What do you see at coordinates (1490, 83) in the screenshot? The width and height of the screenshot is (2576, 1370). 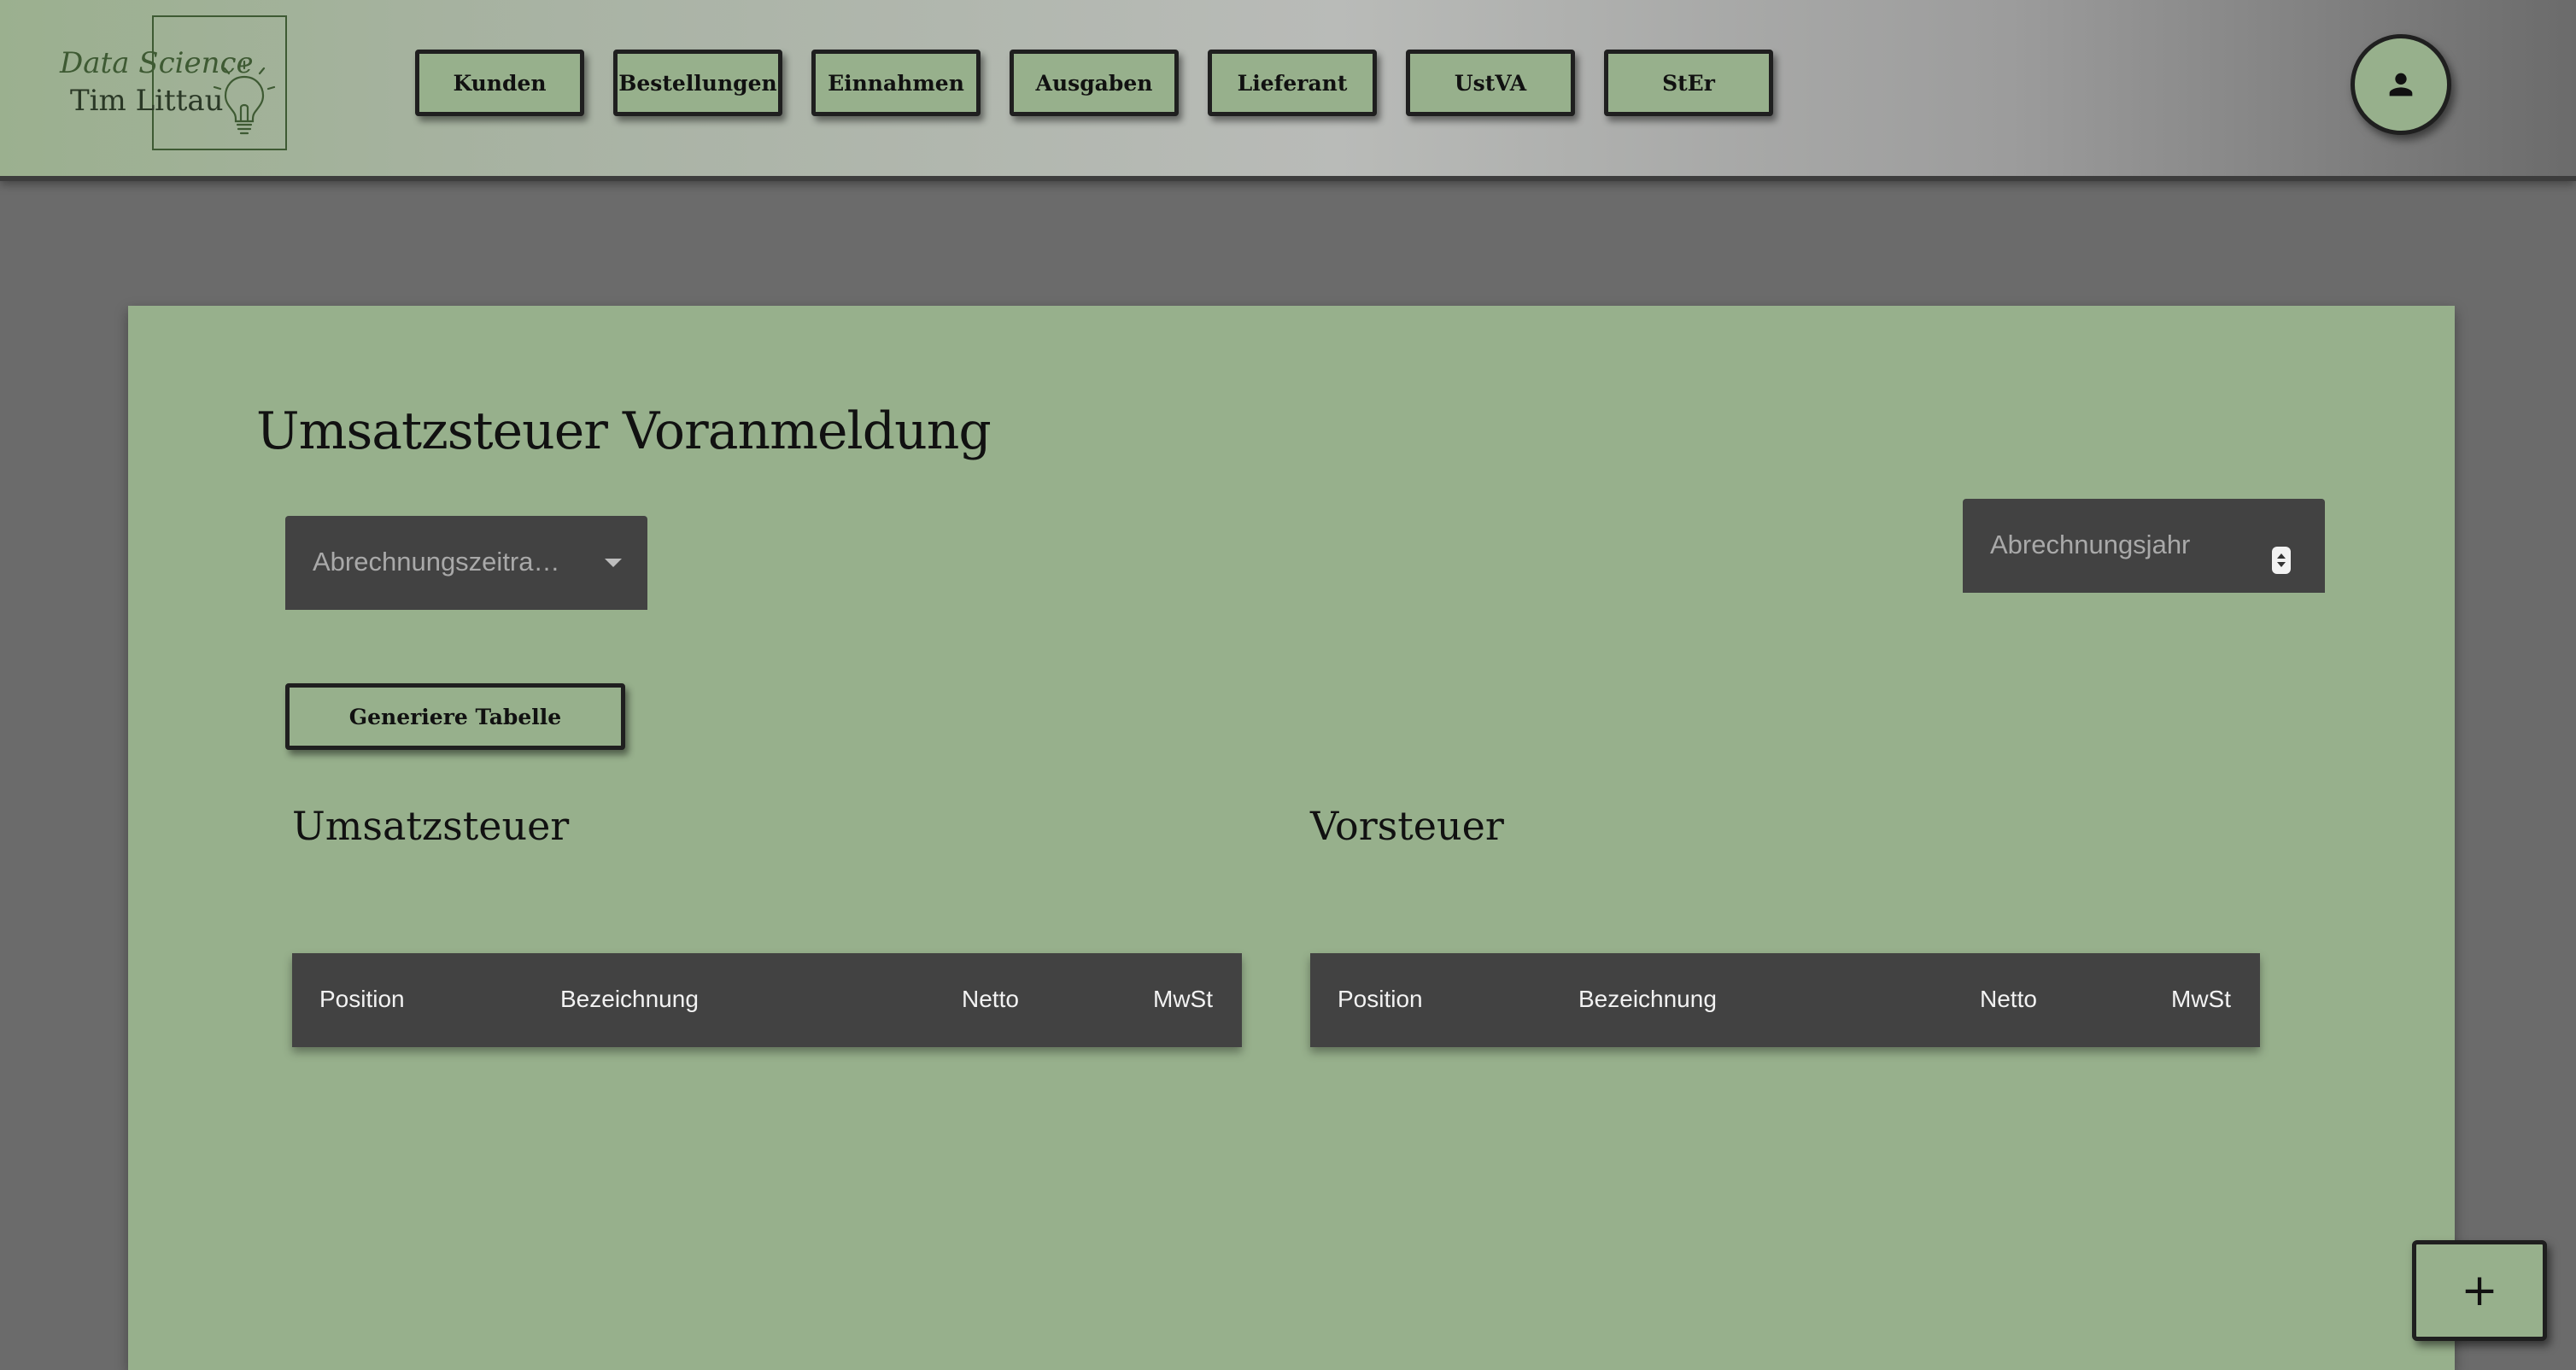 I see `nav-ustva-button: UstVA` at bounding box center [1490, 83].